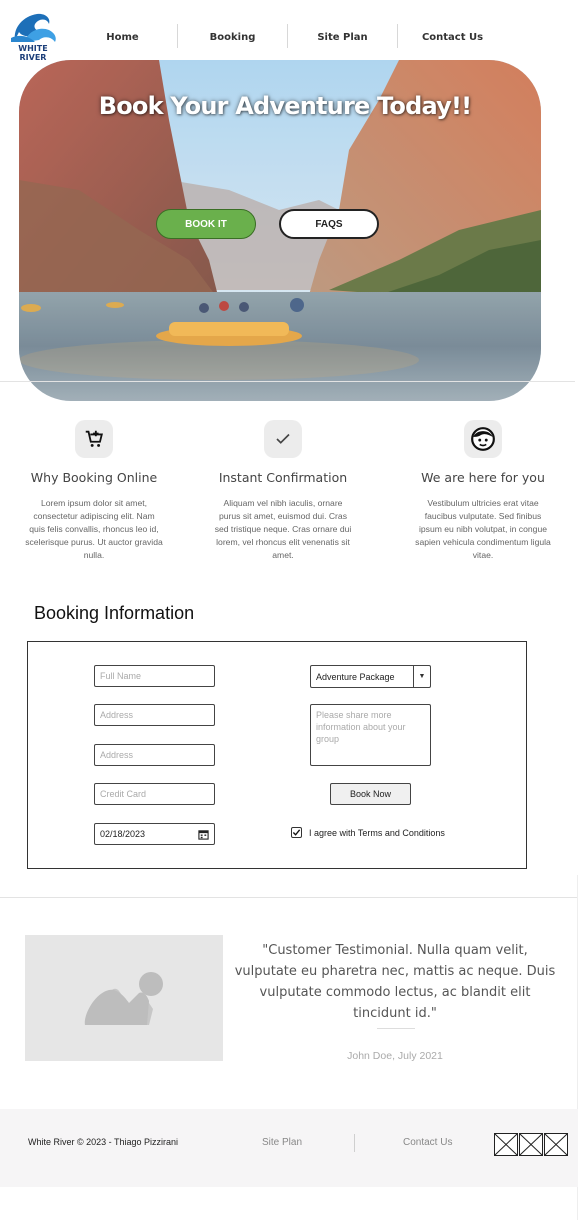 This screenshot has width=581, height=1220. What do you see at coordinates (452, 37) in the screenshot?
I see `nav-contact-us: Contact Us` at bounding box center [452, 37].